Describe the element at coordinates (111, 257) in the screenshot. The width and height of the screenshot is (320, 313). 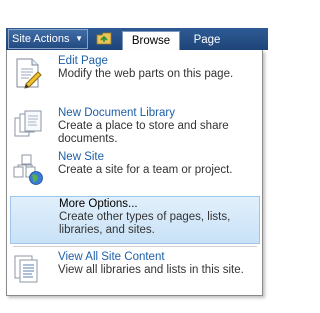
I see `menu-item-title: View All Site Content` at that location.